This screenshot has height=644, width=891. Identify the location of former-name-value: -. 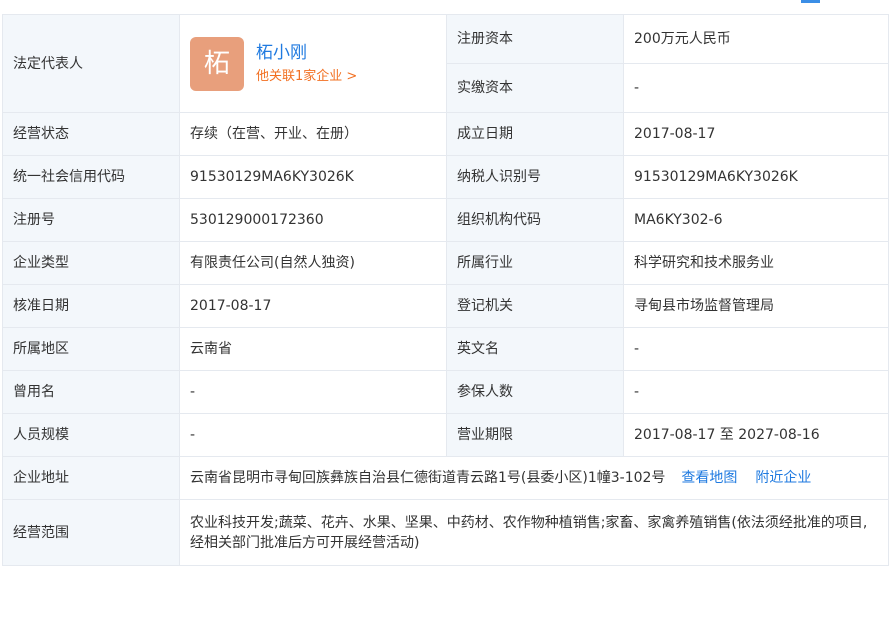
(313, 392).